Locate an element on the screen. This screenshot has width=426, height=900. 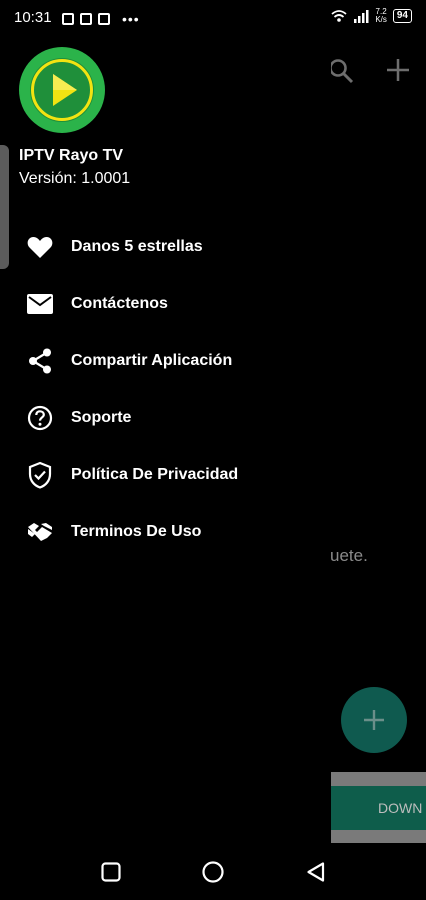
app-logo is located at coordinates (62, 90).